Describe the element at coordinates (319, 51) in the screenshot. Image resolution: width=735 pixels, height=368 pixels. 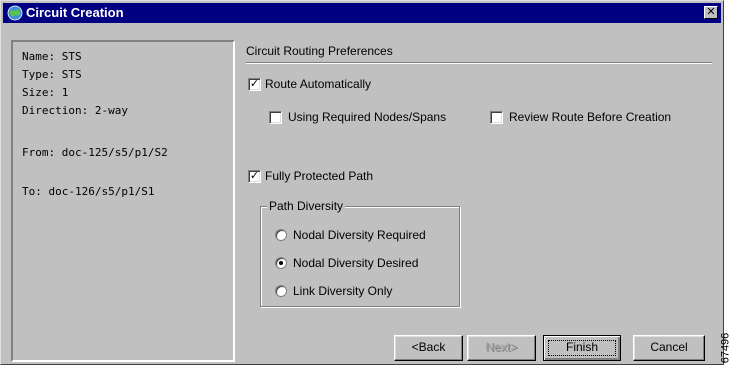
I see `section-title: Circuit Routing Preferences` at that location.